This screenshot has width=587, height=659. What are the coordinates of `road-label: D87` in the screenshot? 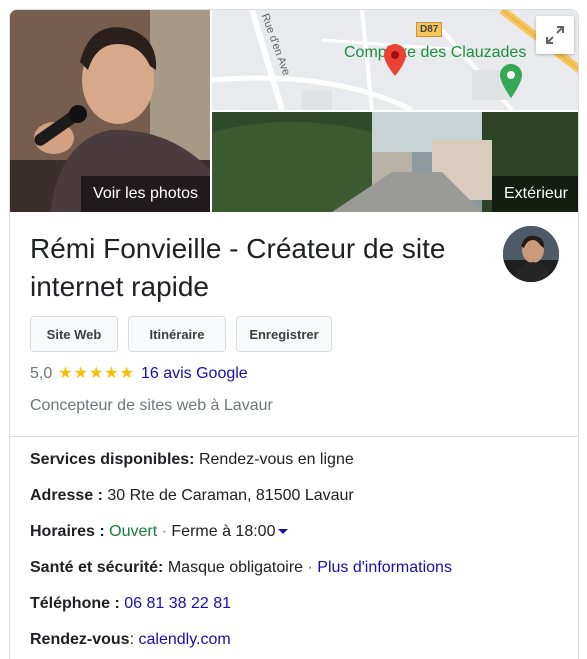 It's located at (429, 29).